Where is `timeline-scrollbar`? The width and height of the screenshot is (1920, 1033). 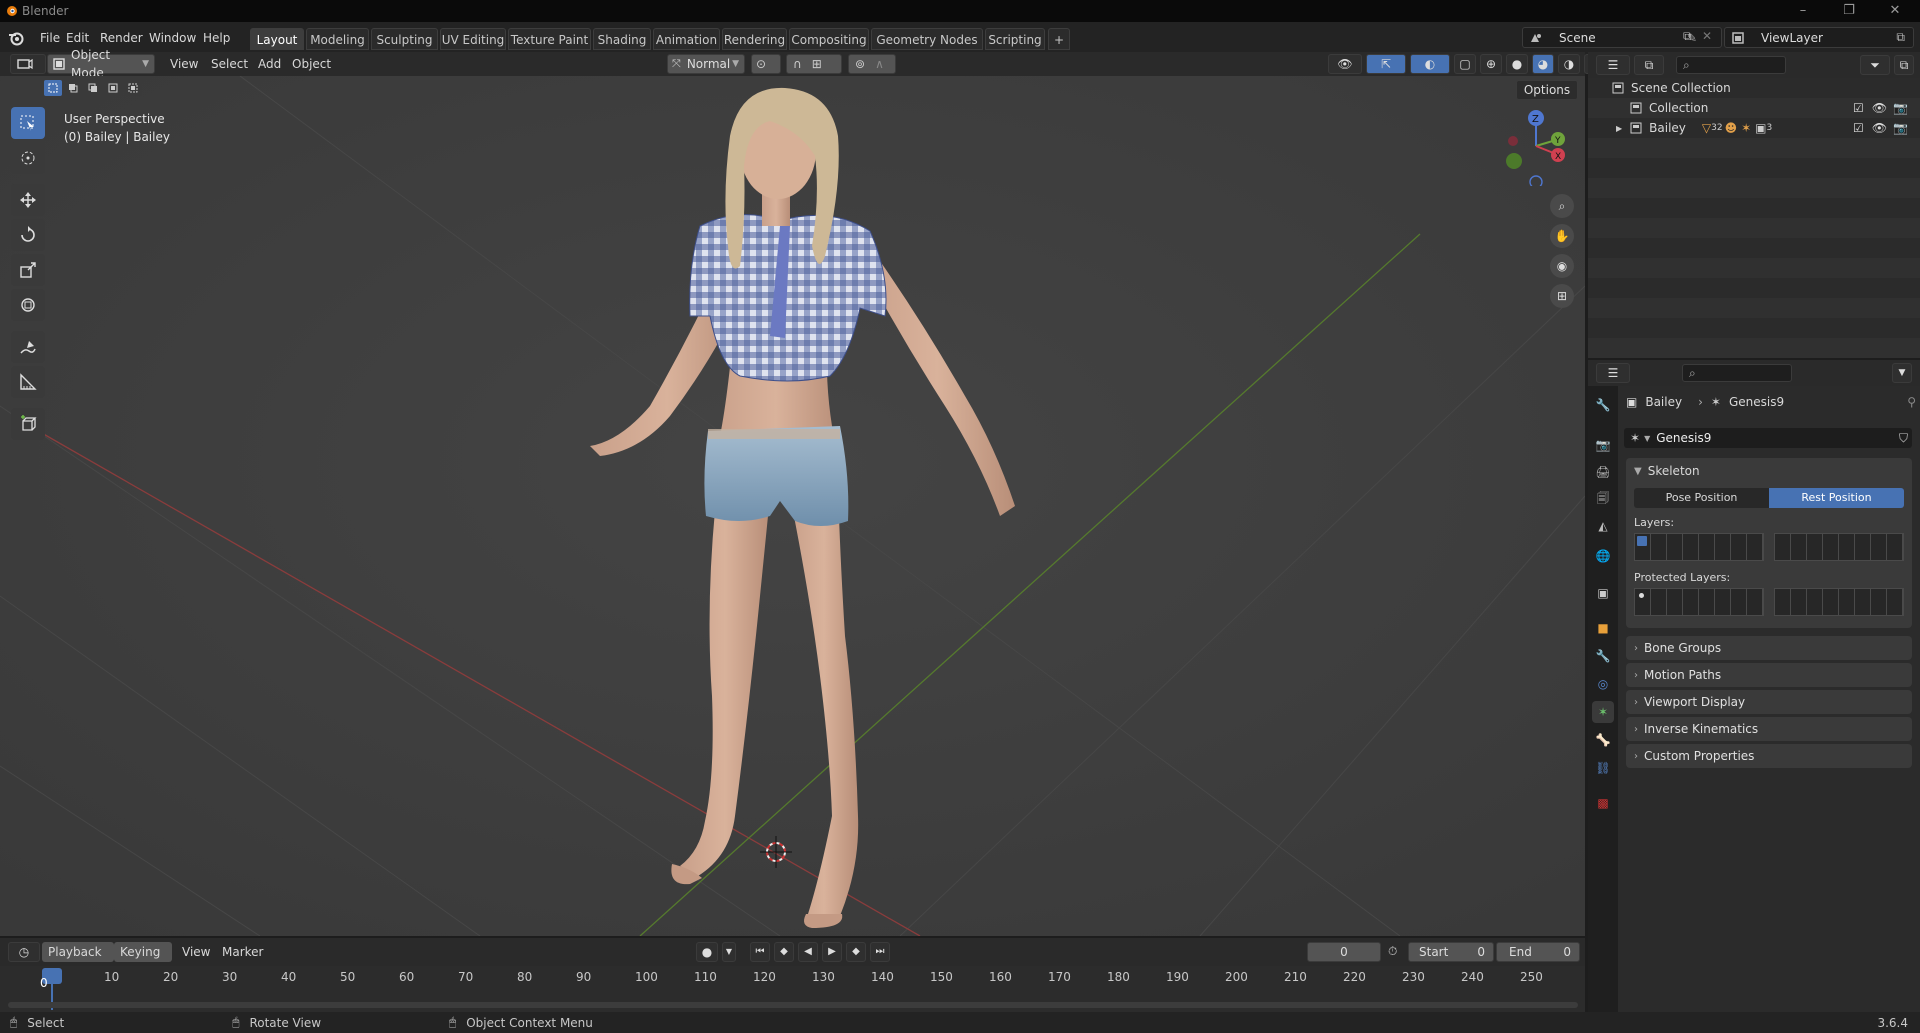 timeline-scrollbar is located at coordinates (793, 1005).